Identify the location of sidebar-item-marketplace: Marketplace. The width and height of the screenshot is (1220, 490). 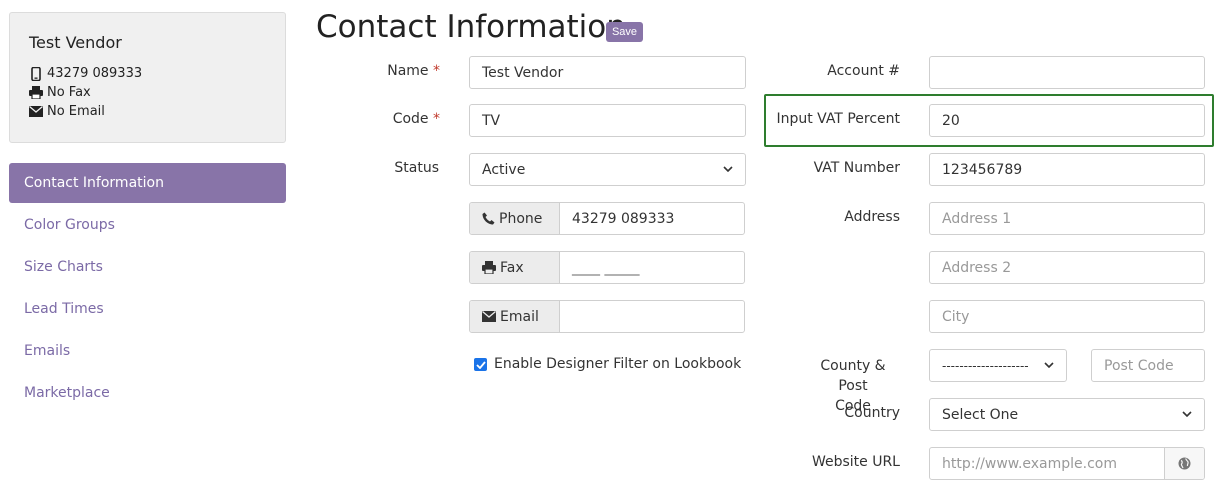
(147, 393).